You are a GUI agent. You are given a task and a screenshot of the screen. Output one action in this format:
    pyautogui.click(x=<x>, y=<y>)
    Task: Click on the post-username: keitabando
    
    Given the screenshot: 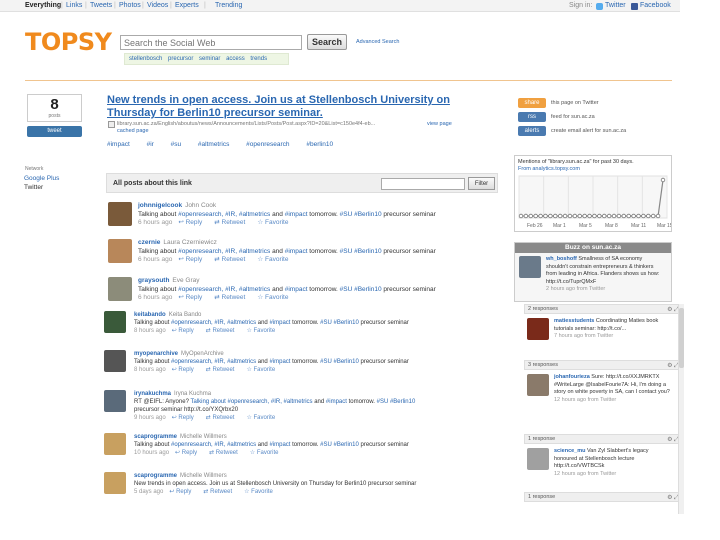 What is the action you would take?
    pyautogui.click(x=150, y=315)
    